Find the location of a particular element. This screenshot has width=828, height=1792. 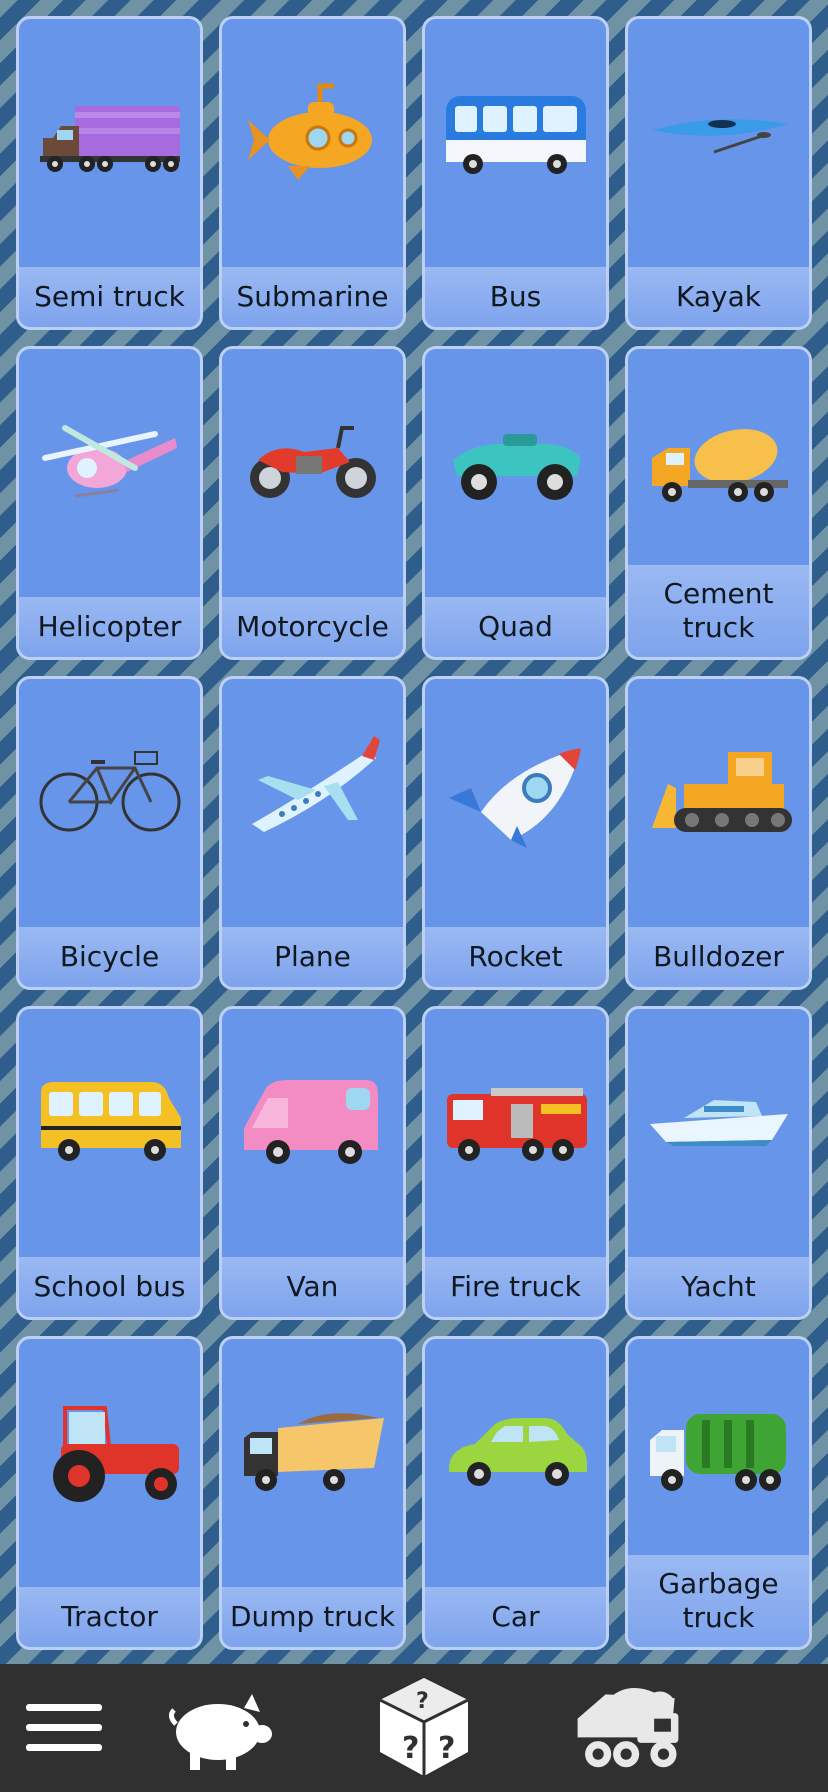

fire-truck-icon is located at coordinates (516, 1124).